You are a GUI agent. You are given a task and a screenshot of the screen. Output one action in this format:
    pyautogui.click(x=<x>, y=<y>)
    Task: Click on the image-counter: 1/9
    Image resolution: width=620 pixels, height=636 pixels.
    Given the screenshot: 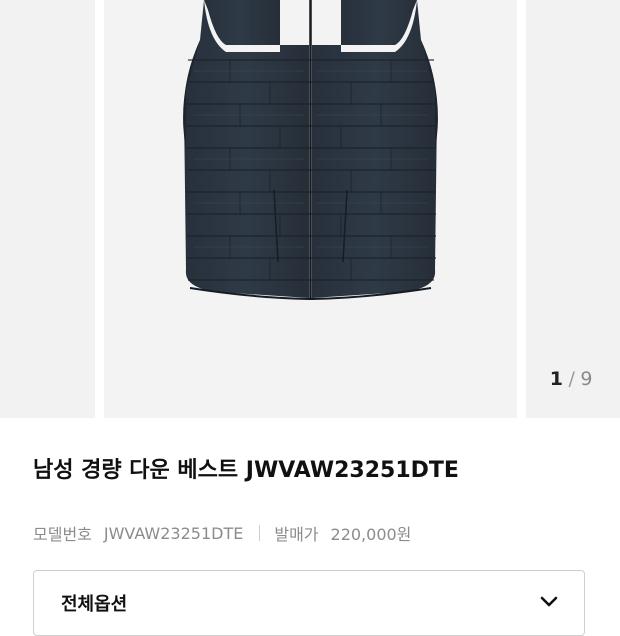 What is the action you would take?
    pyautogui.click(x=571, y=379)
    